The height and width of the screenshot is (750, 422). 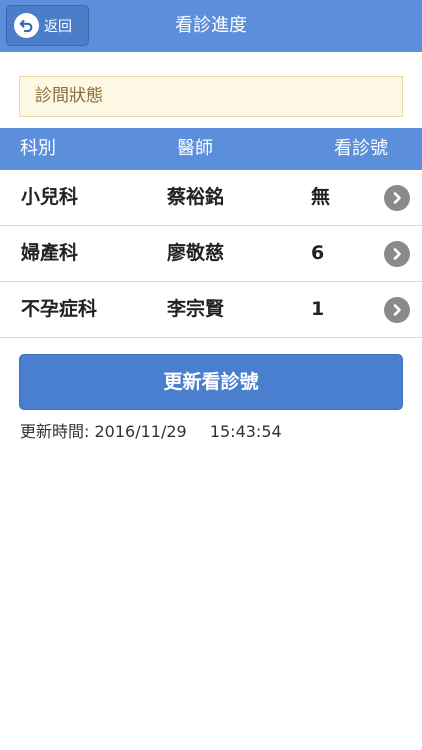 I want to click on table-row: 婦產科 廖敬慈 6, so click(x=211, y=254).